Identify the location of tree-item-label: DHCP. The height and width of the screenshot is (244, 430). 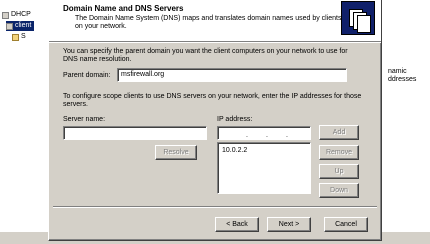
(21, 14).